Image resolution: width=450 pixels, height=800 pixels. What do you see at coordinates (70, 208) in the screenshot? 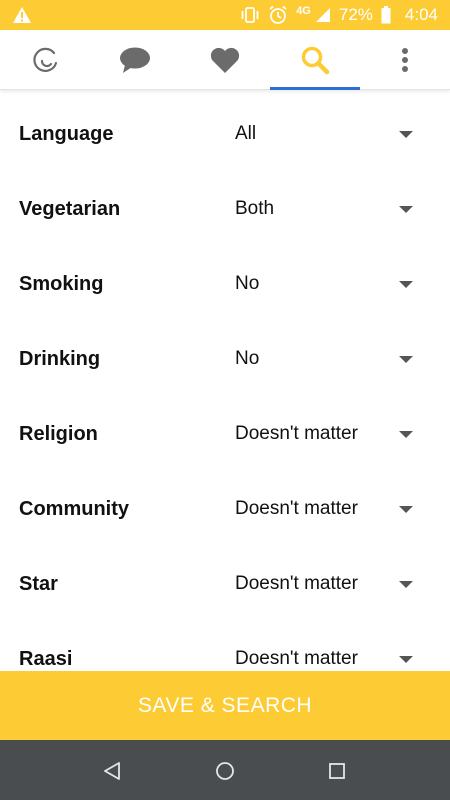
I see `filter-label: Vegetarian` at bounding box center [70, 208].